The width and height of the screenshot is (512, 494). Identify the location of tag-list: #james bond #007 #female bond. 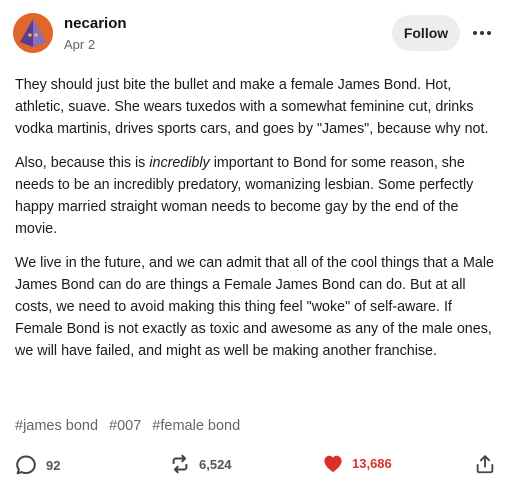
(127, 426).